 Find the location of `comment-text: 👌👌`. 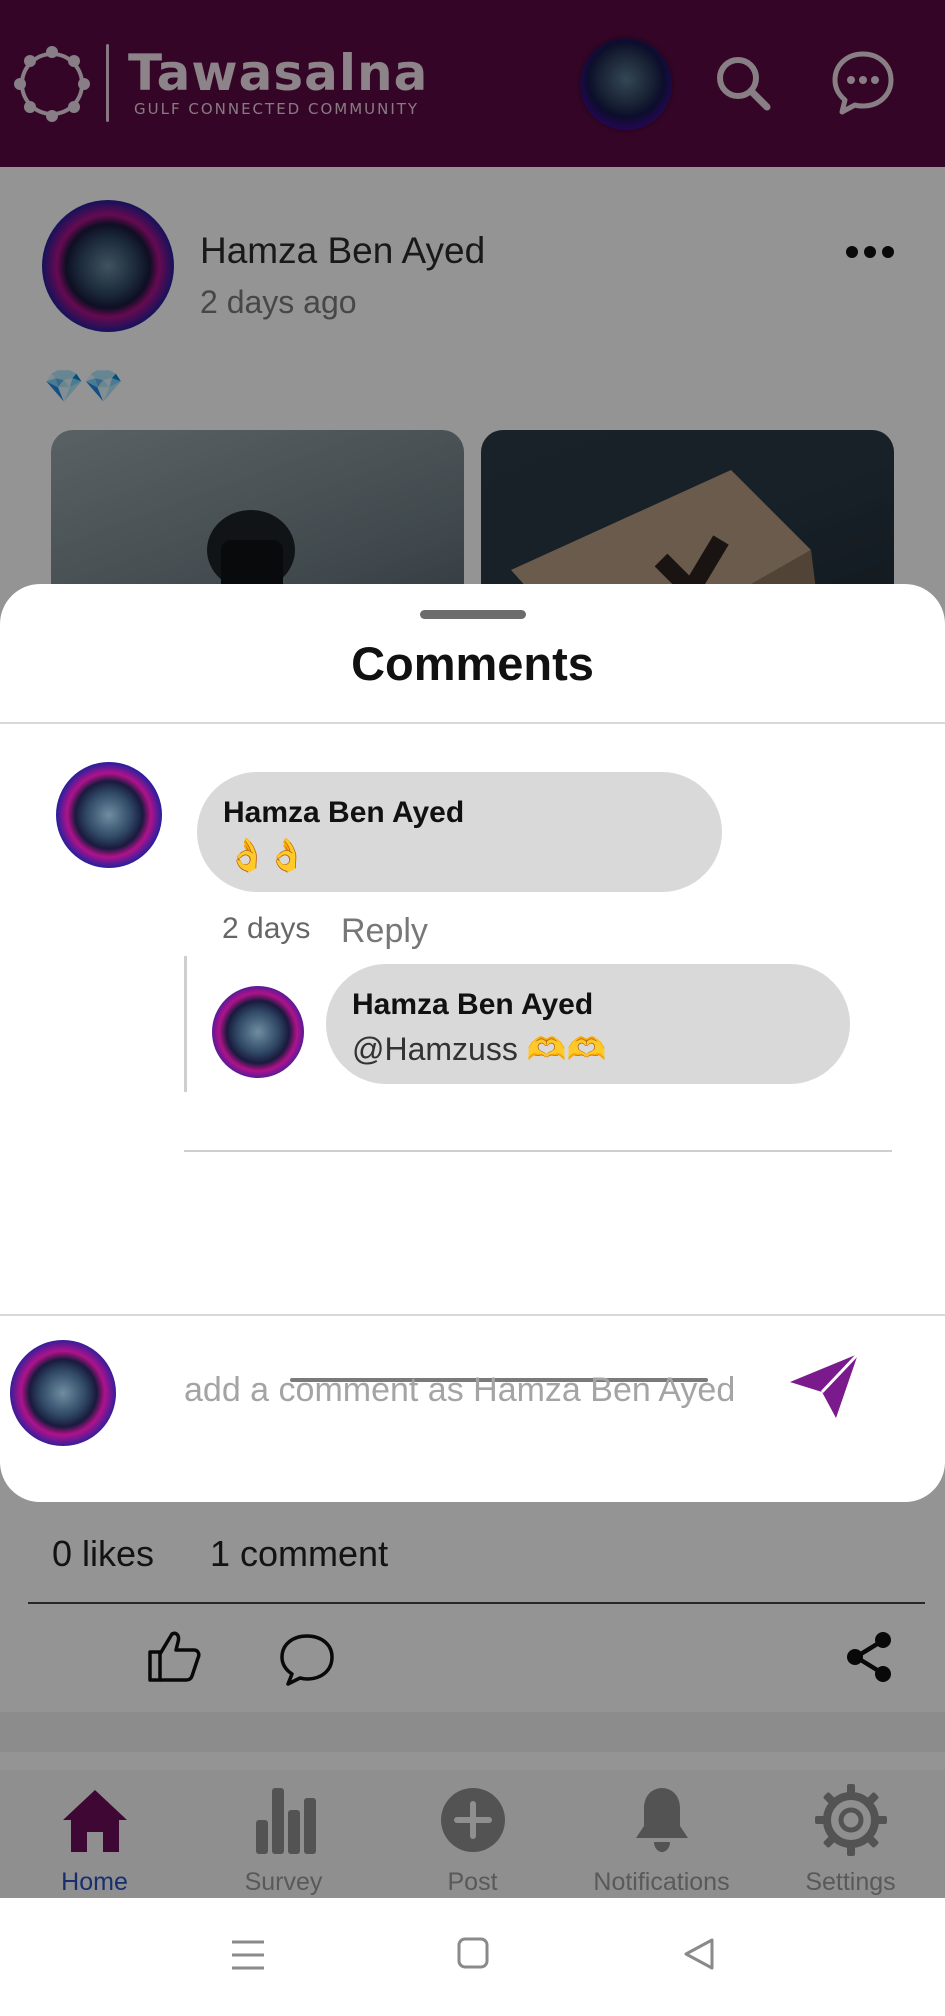

comment-text: 👌👌 is located at coordinates (267, 855).